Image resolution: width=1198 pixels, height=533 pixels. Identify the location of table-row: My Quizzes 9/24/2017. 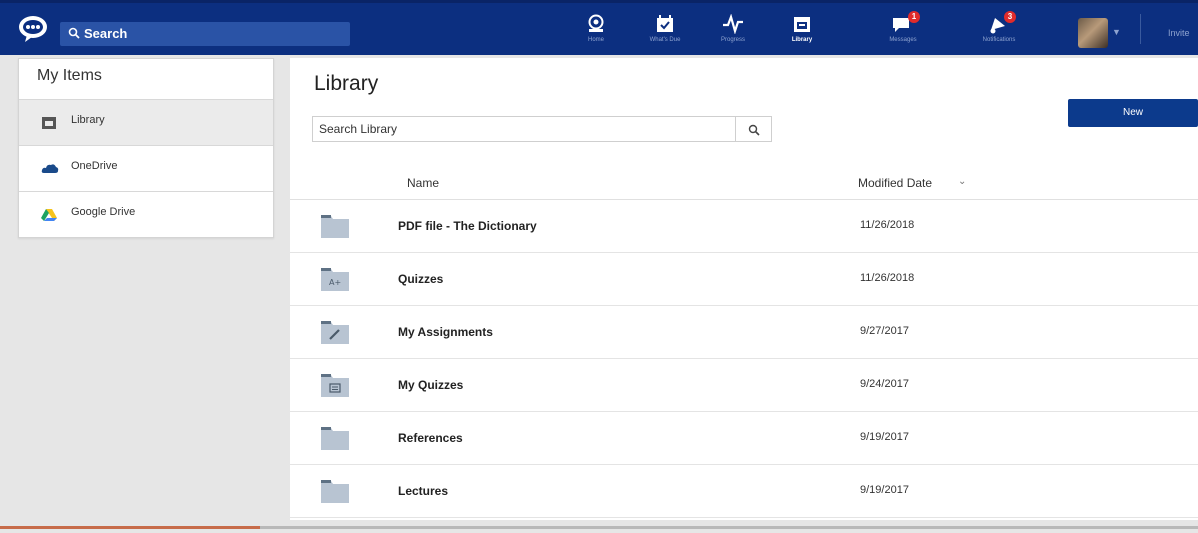
(744, 385).